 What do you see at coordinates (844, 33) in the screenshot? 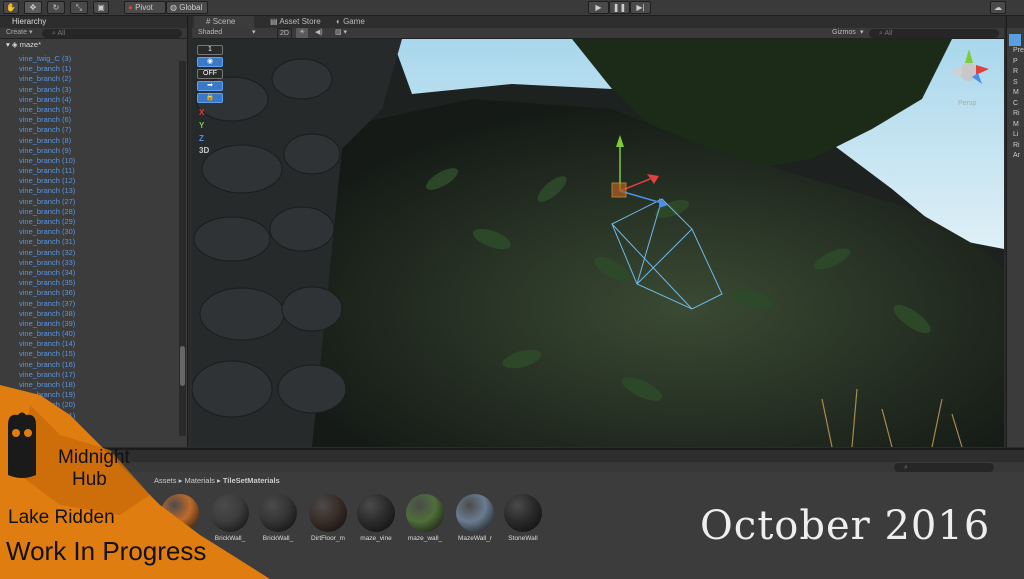
I see `gizmos-dropdown: Gizmos` at bounding box center [844, 33].